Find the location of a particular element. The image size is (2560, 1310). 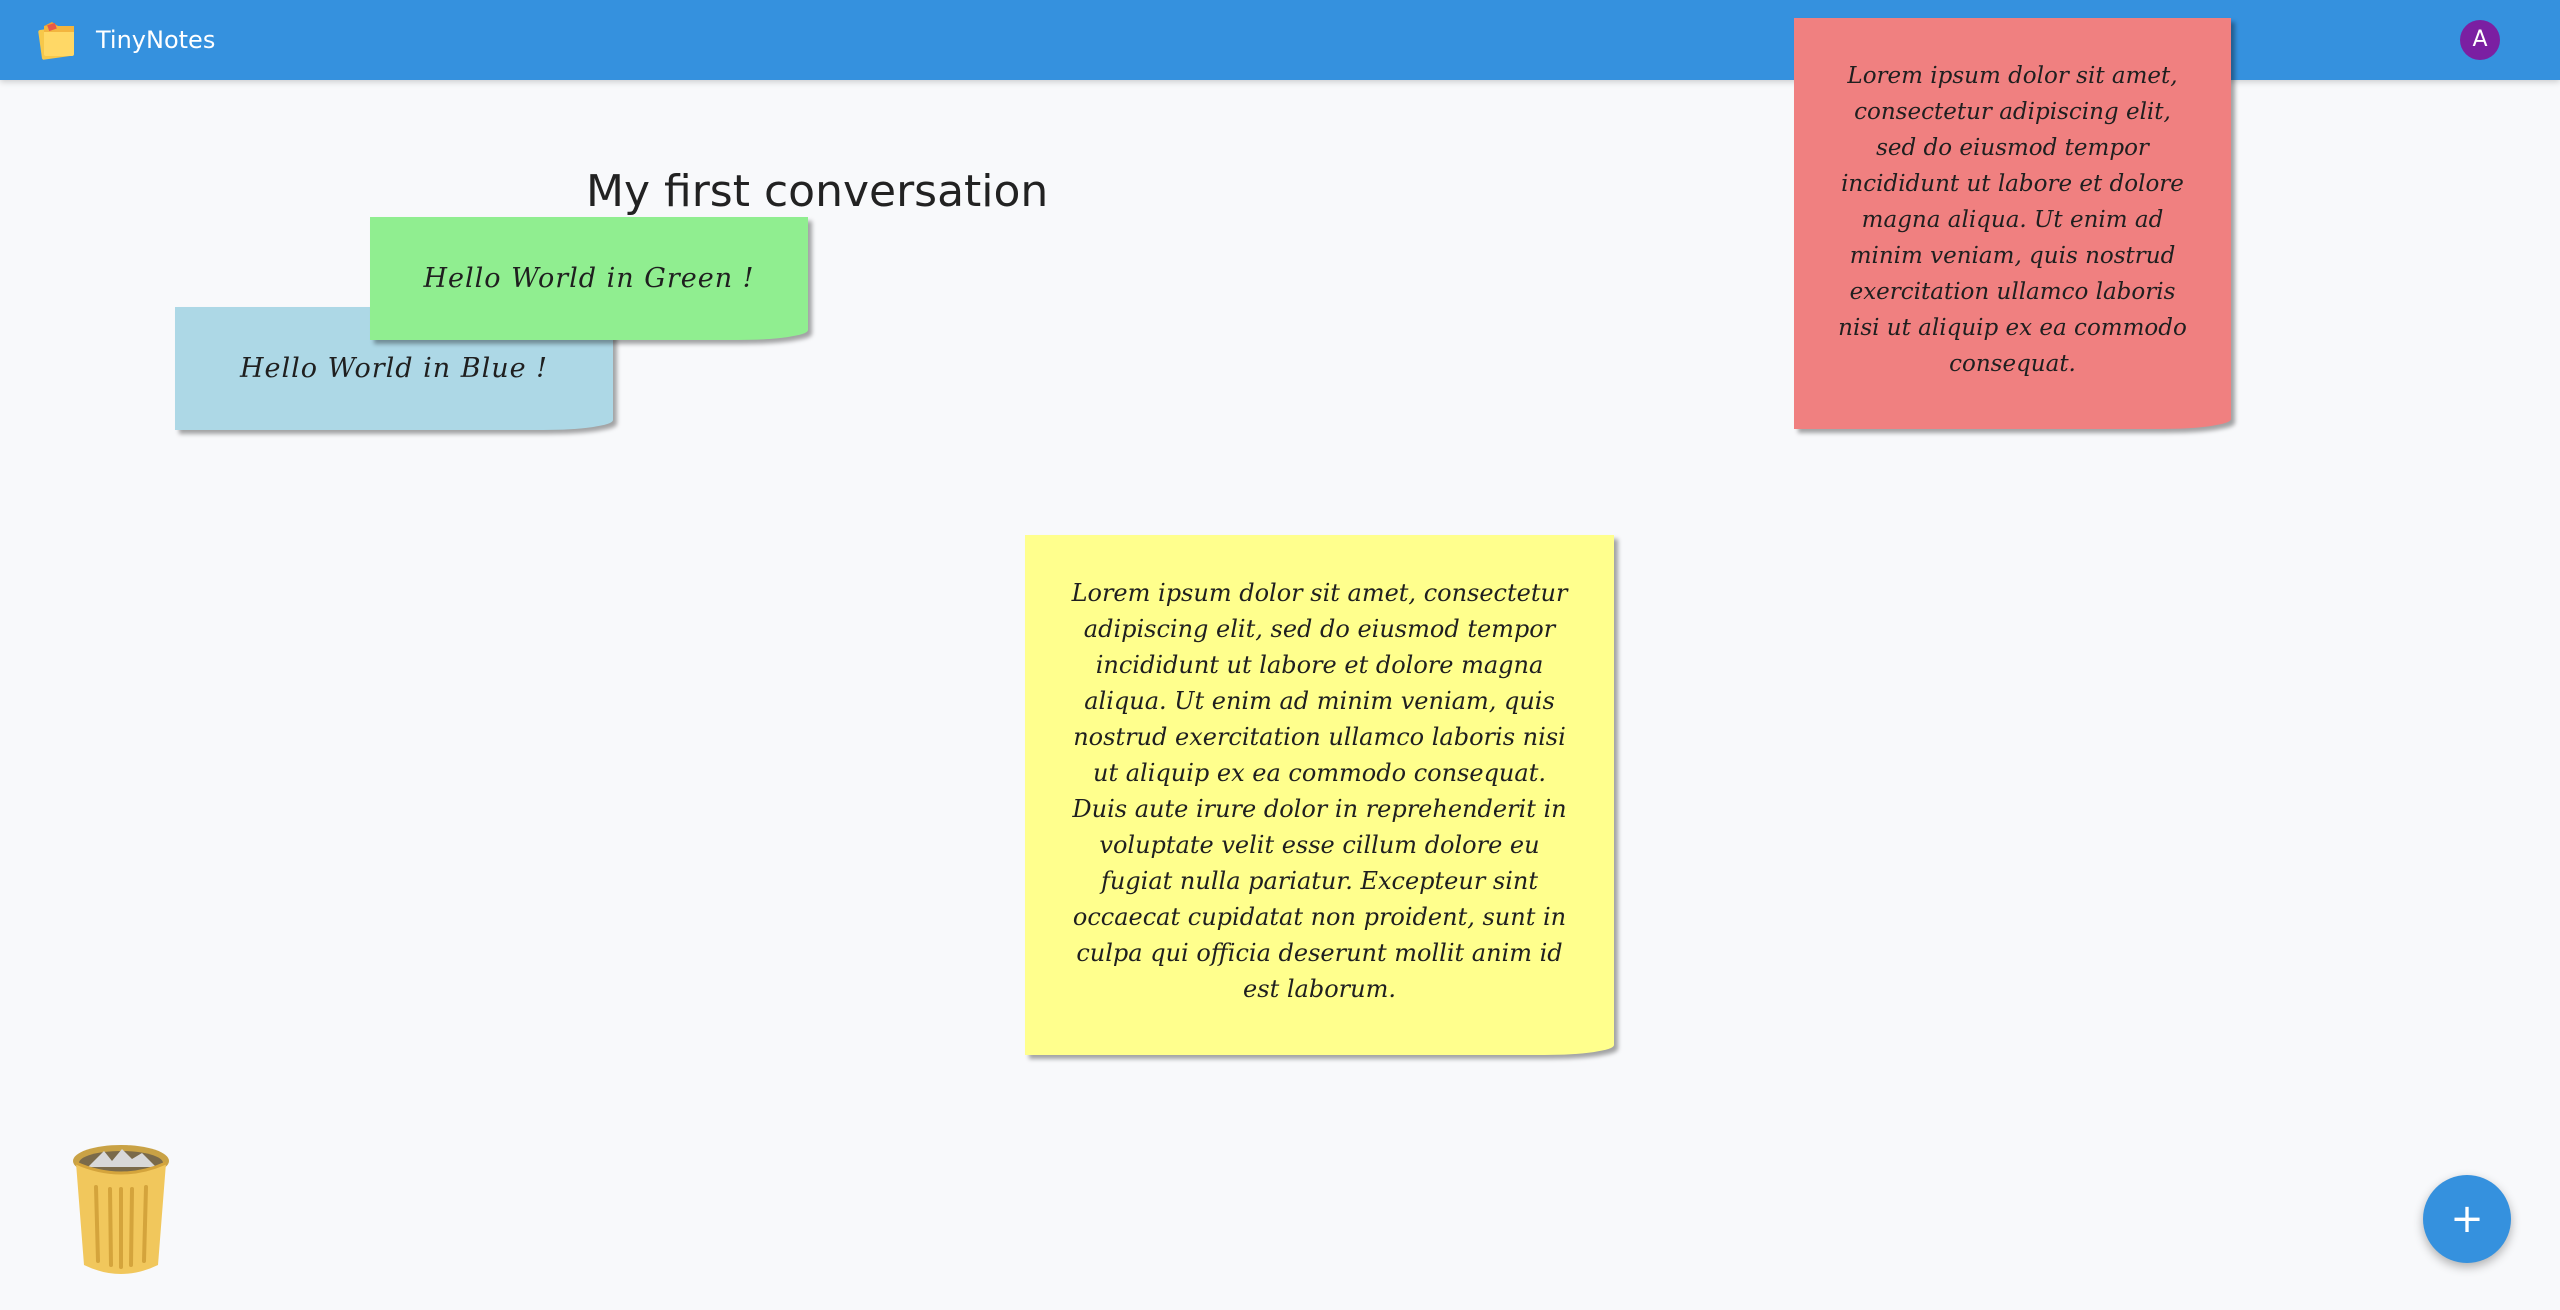

sticky-note-green: Hello World in Green ! is located at coordinates (589, 278).